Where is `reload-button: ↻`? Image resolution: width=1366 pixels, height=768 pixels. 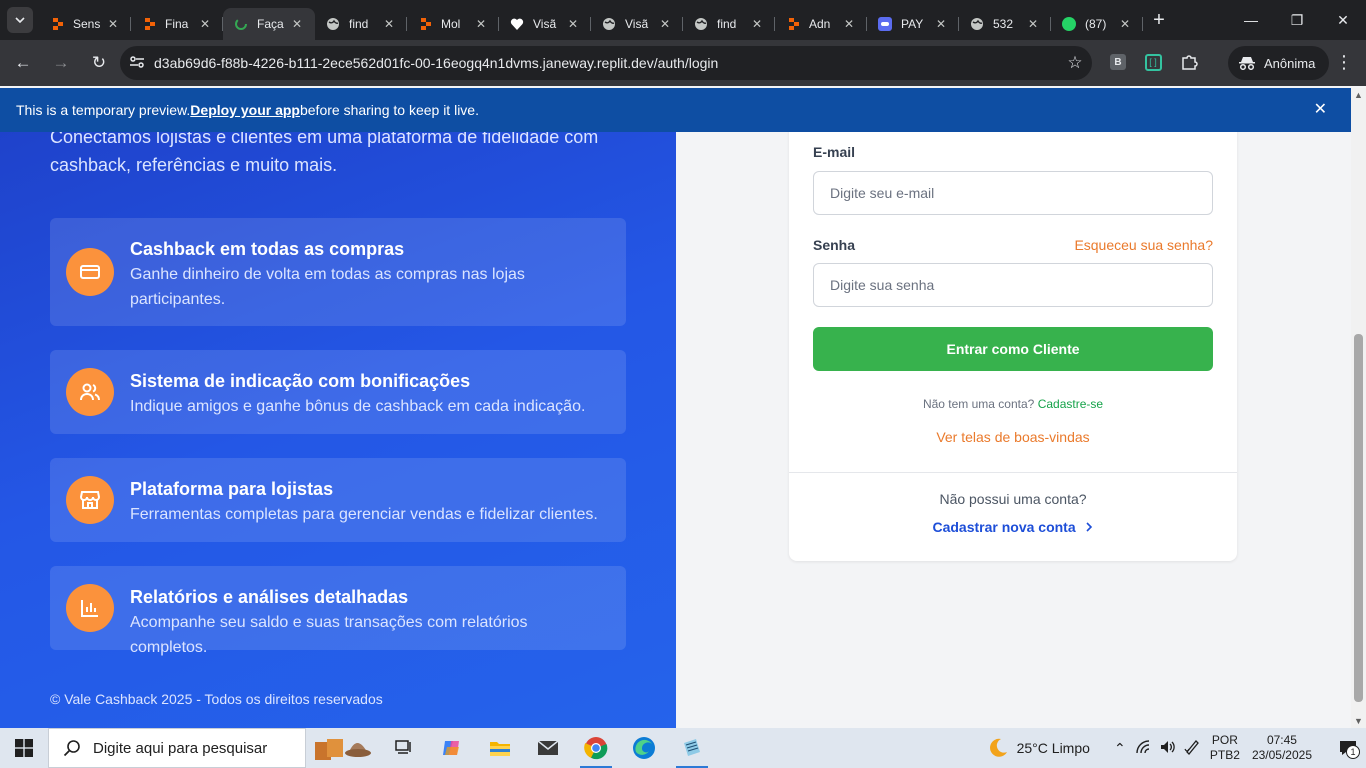 reload-button: ↻ is located at coordinates (99, 63).